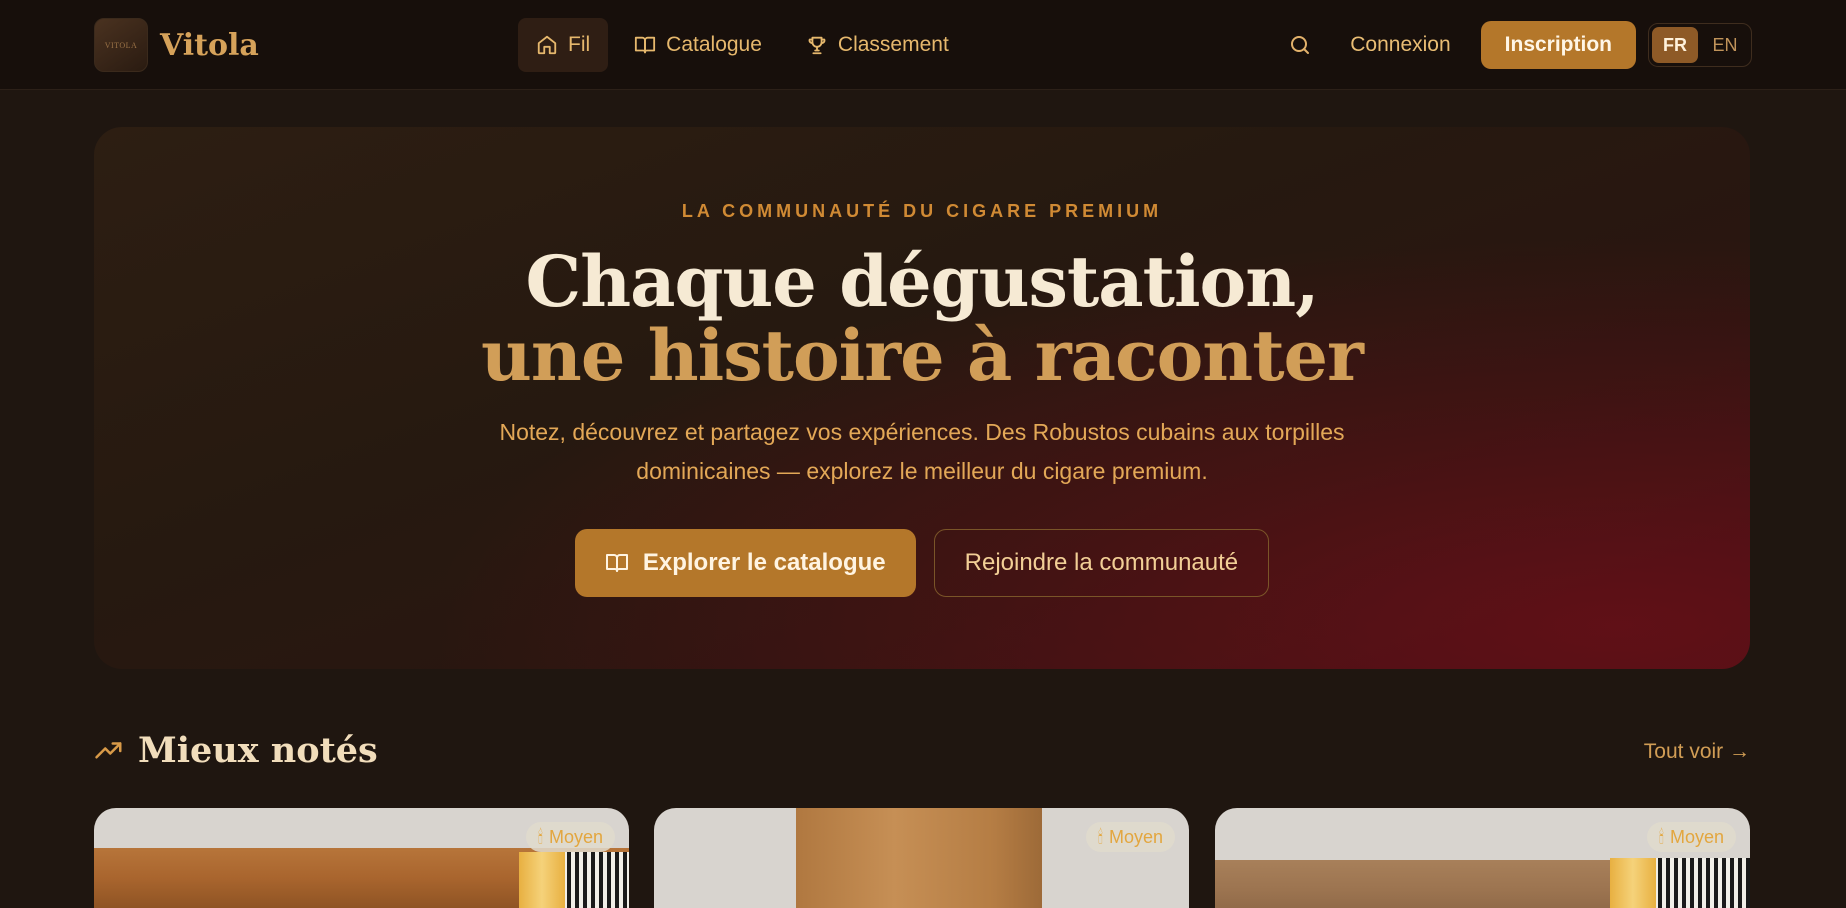 Image resolution: width=1846 pixels, height=908 pixels. I want to click on trophy-icon, so click(817, 45).